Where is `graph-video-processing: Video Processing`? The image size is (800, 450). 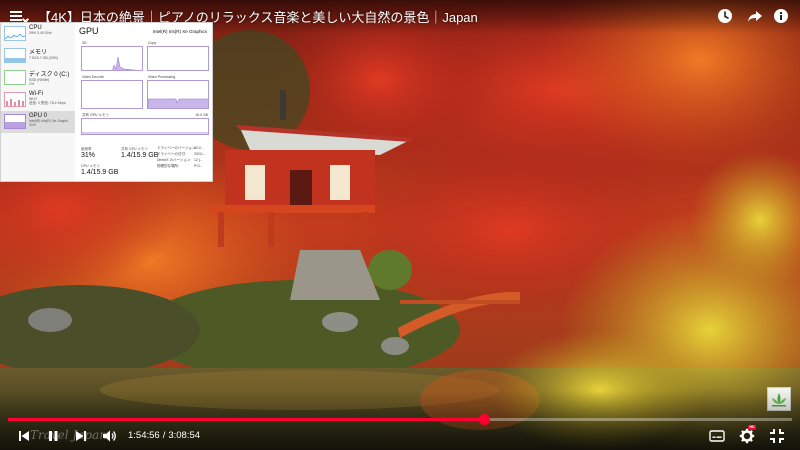 graph-video-processing: Video Processing is located at coordinates (178, 93).